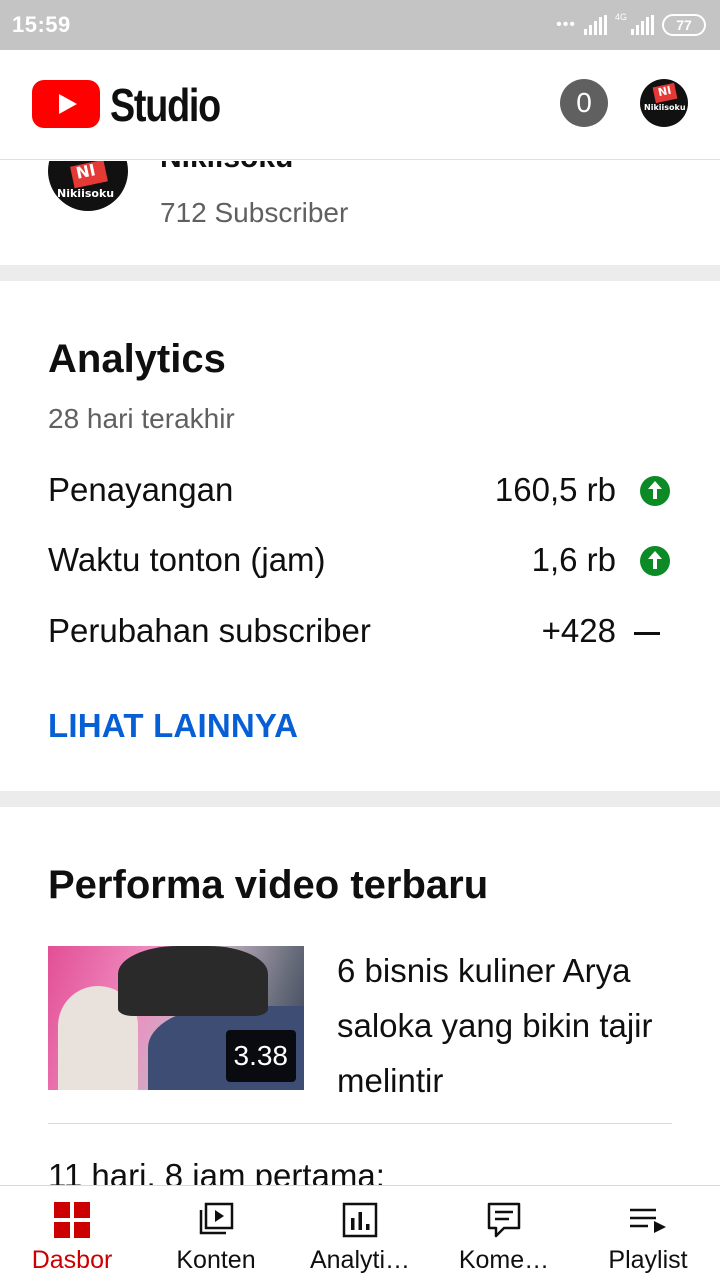 Image resolution: width=720 pixels, height=1280 pixels. What do you see at coordinates (254, 212) in the screenshot?
I see `subscriber-count: 712 Subscriber` at bounding box center [254, 212].